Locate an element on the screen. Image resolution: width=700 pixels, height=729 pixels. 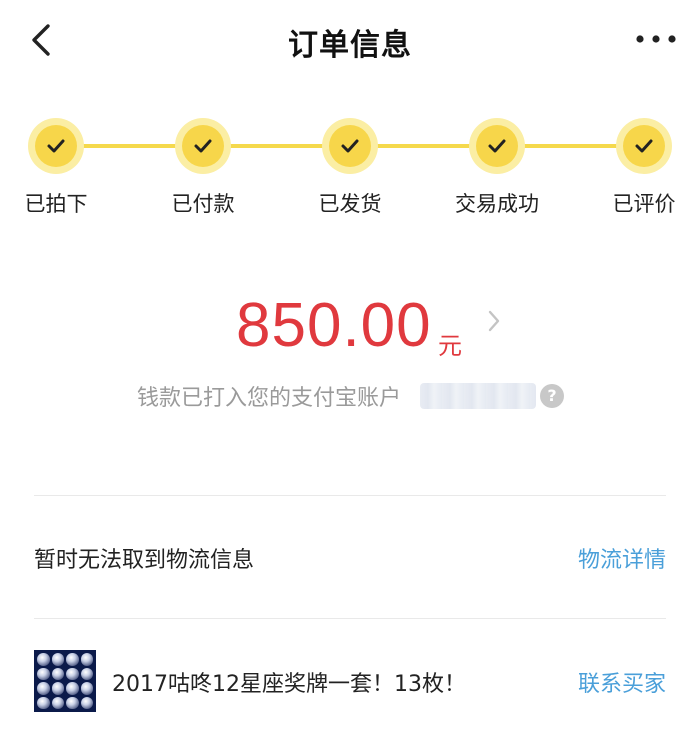
product-thumbnail is located at coordinates (65, 681).